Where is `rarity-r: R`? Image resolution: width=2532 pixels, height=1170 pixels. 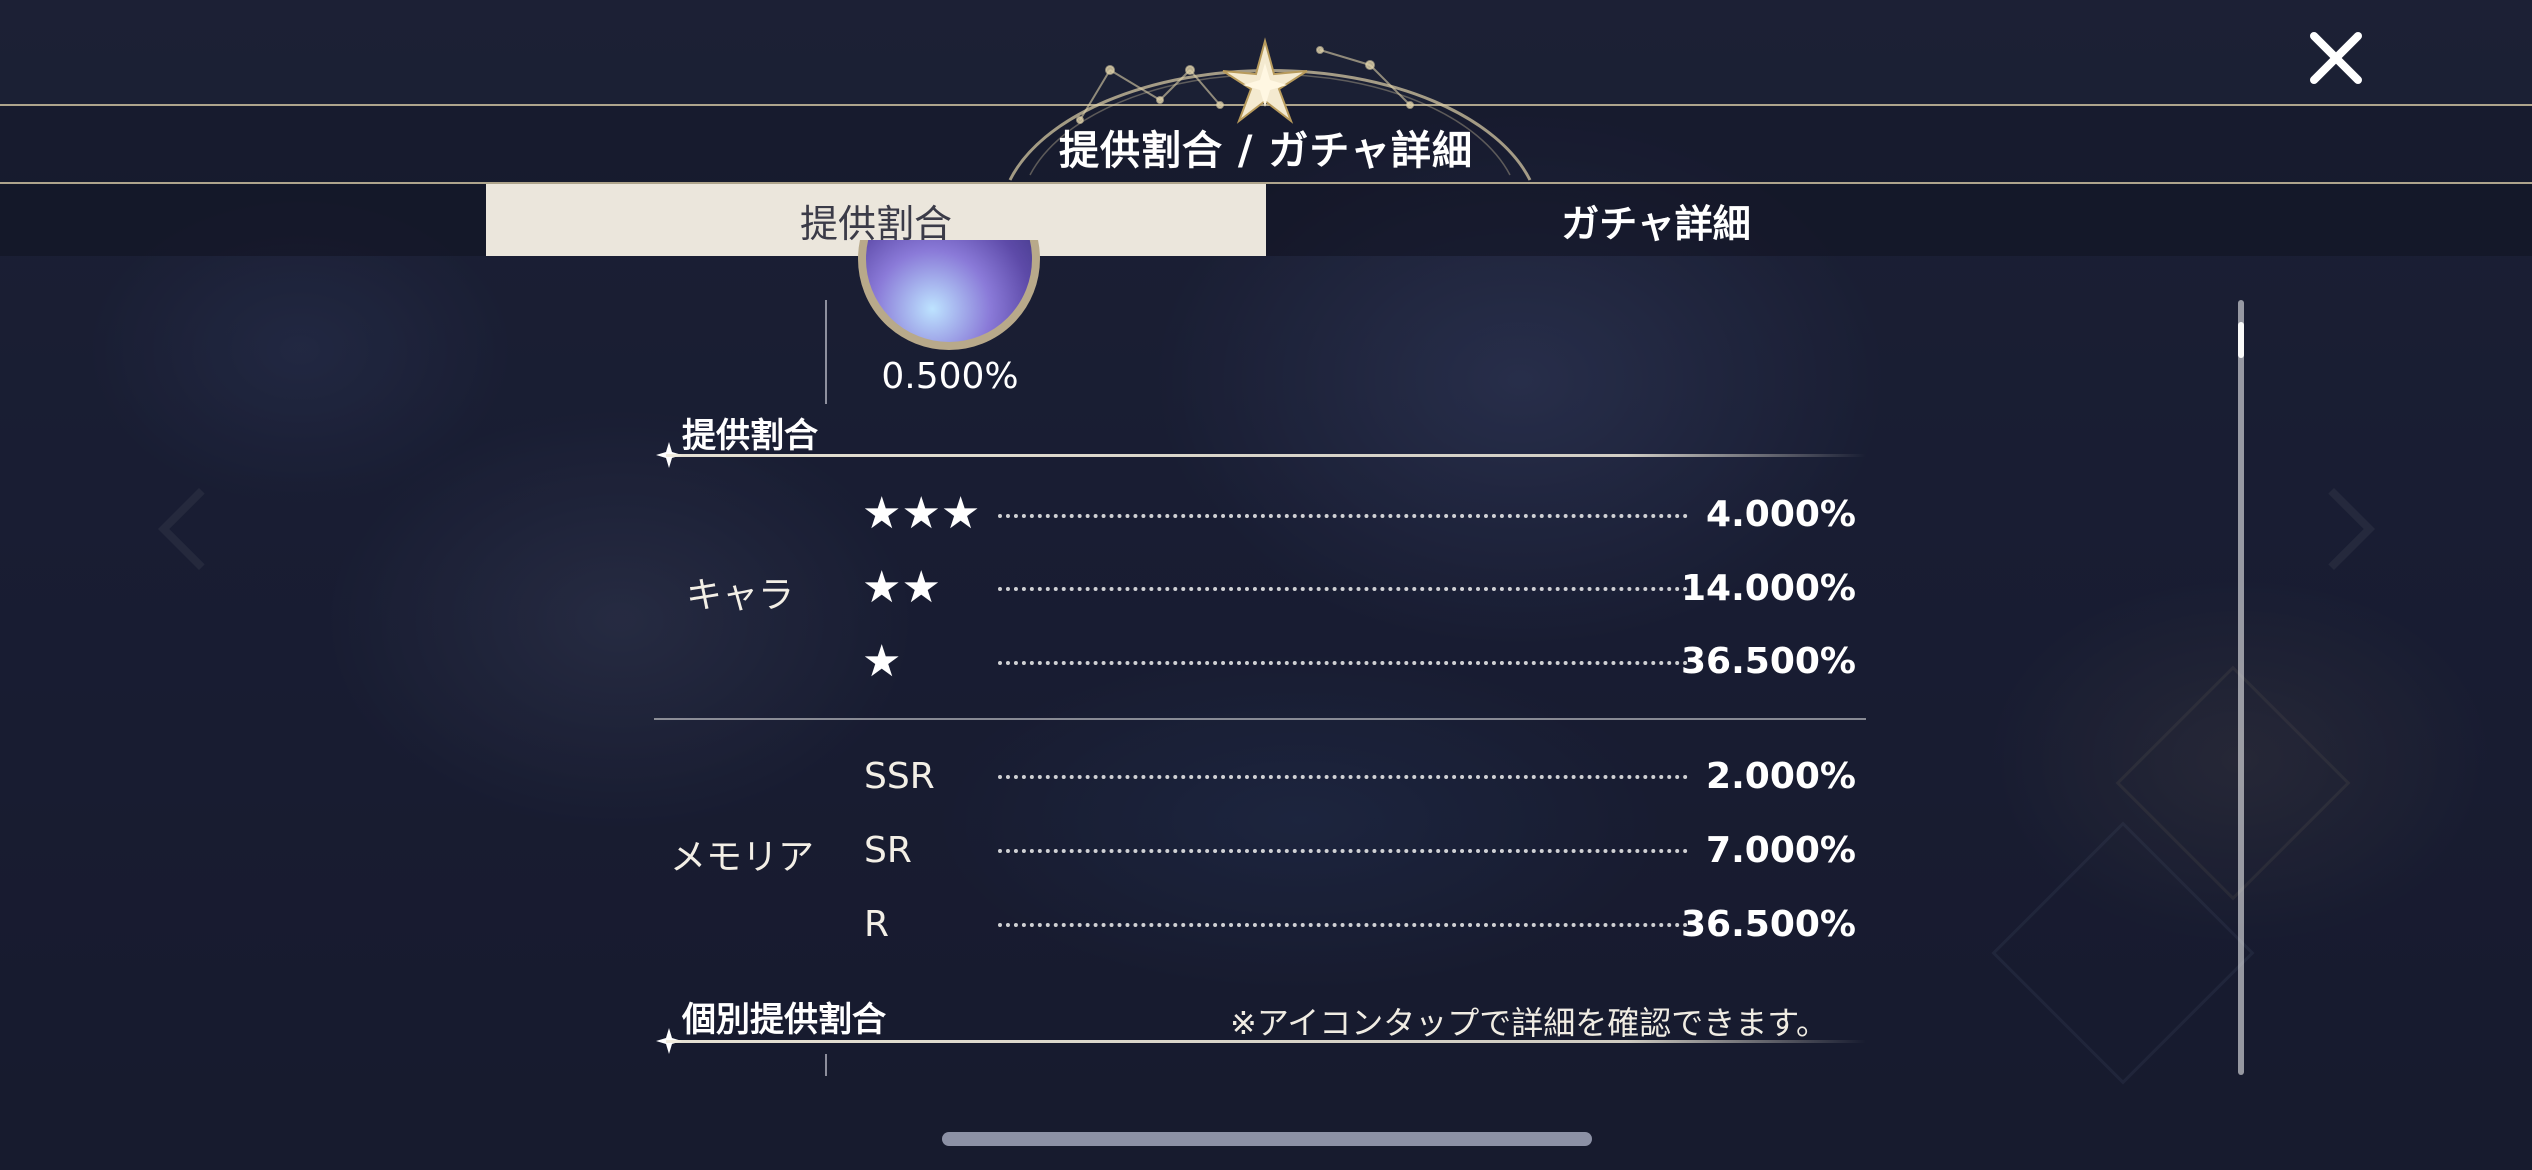 rarity-r: R is located at coordinates (877, 924).